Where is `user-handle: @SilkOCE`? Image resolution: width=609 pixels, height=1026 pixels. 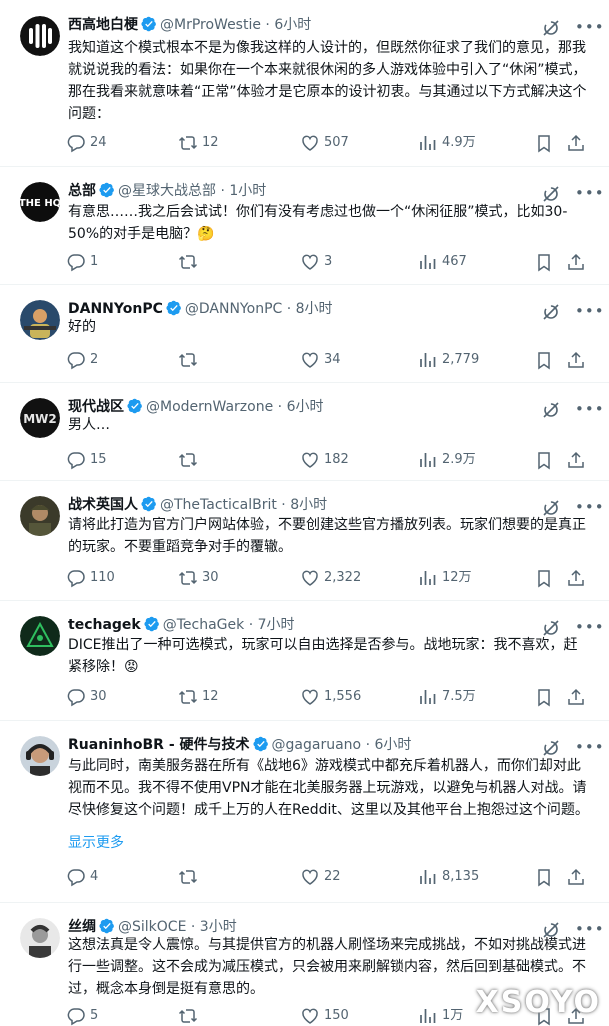 user-handle: @SilkOCE is located at coordinates (152, 927).